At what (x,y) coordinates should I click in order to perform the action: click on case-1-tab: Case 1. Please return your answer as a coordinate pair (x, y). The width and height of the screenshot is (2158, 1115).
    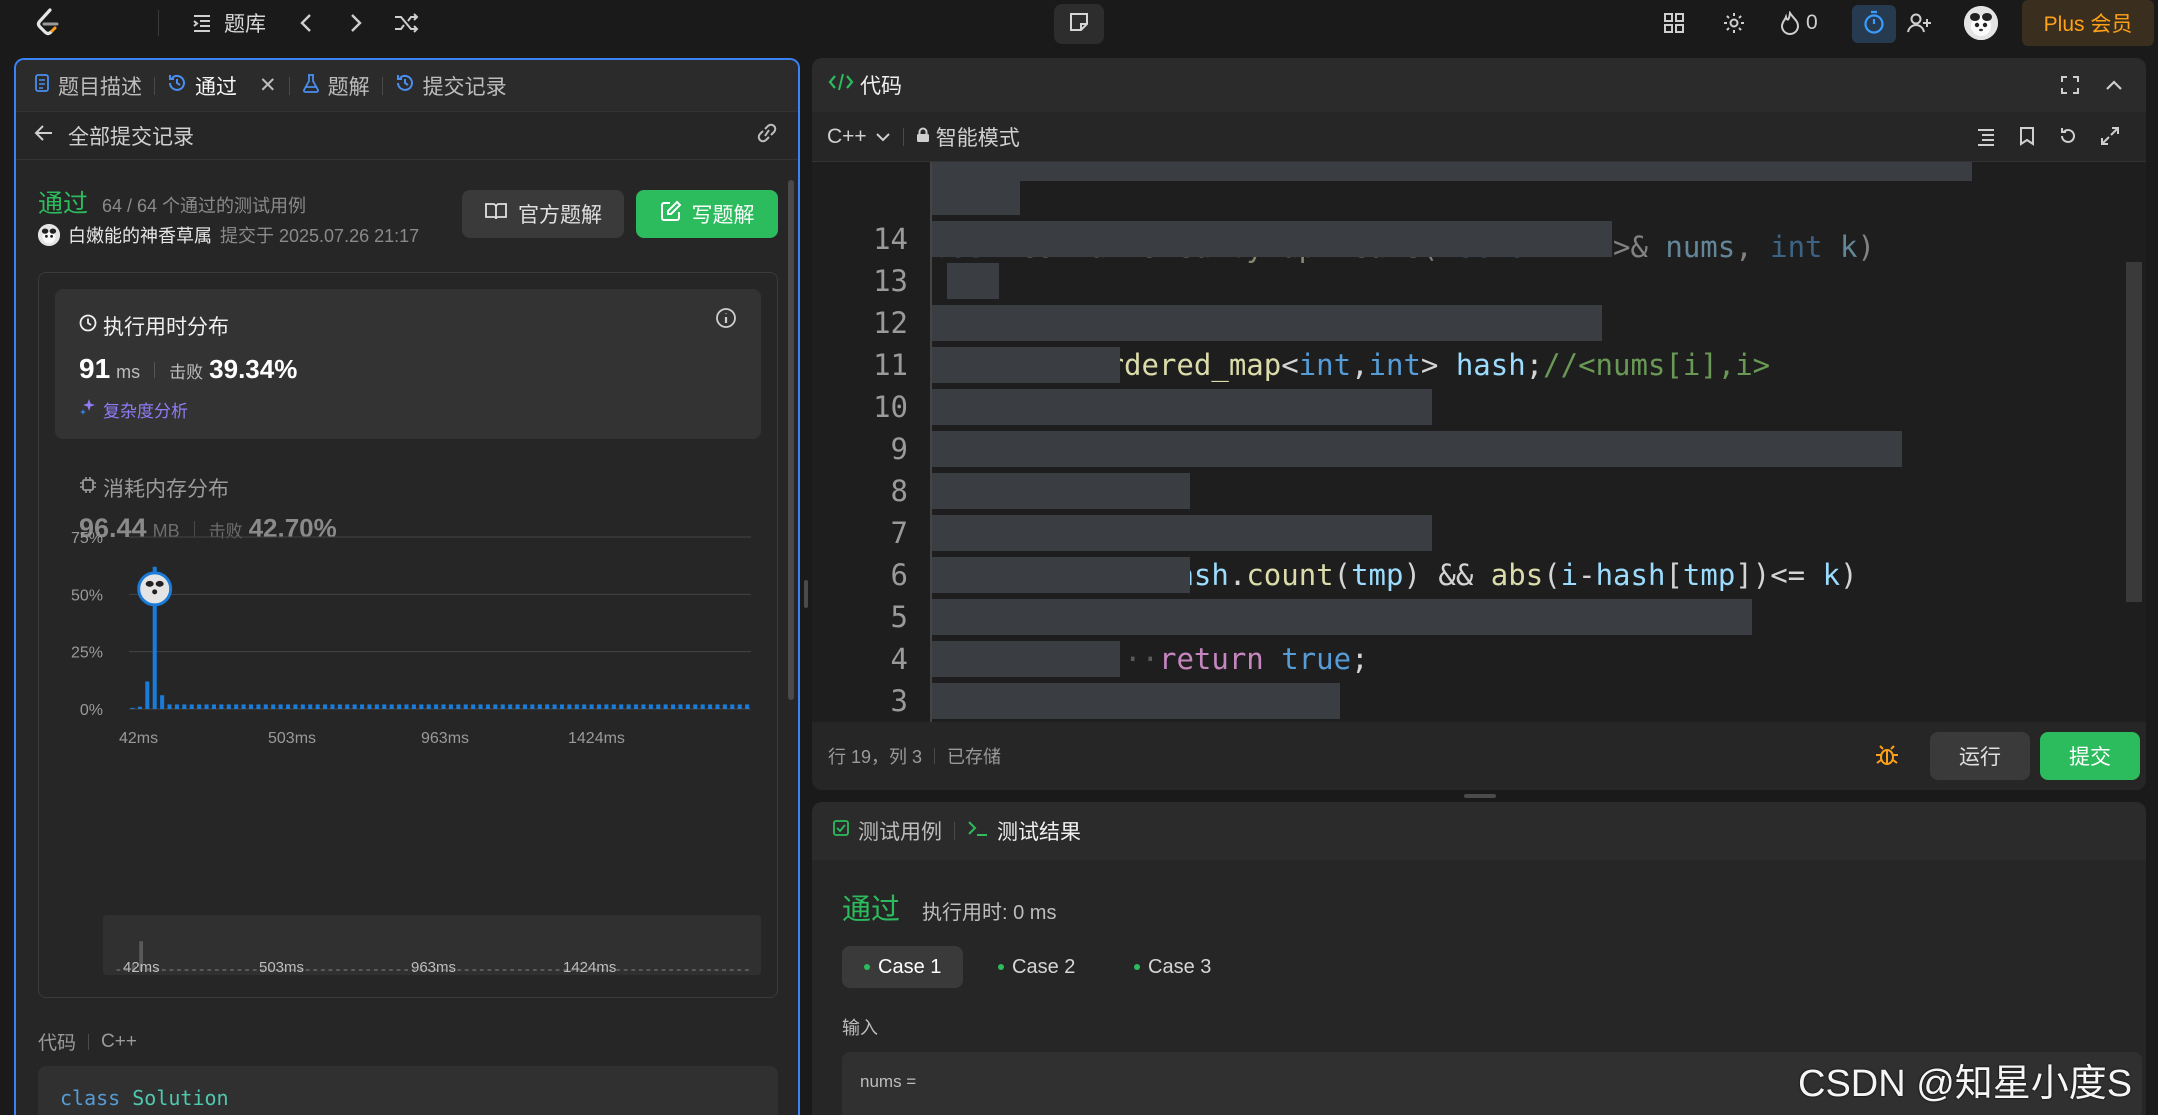
    Looking at the image, I should click on (903, 967).